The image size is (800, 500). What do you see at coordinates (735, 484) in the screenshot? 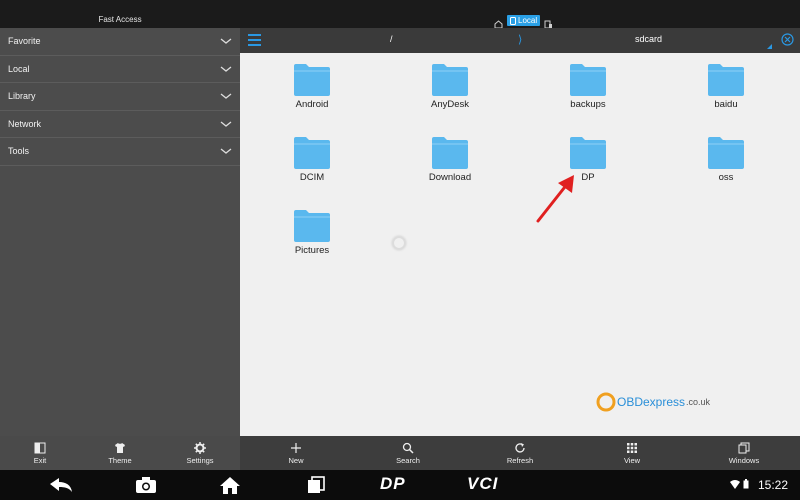
I see `wifi-icon` at bounding box center [735, 484].